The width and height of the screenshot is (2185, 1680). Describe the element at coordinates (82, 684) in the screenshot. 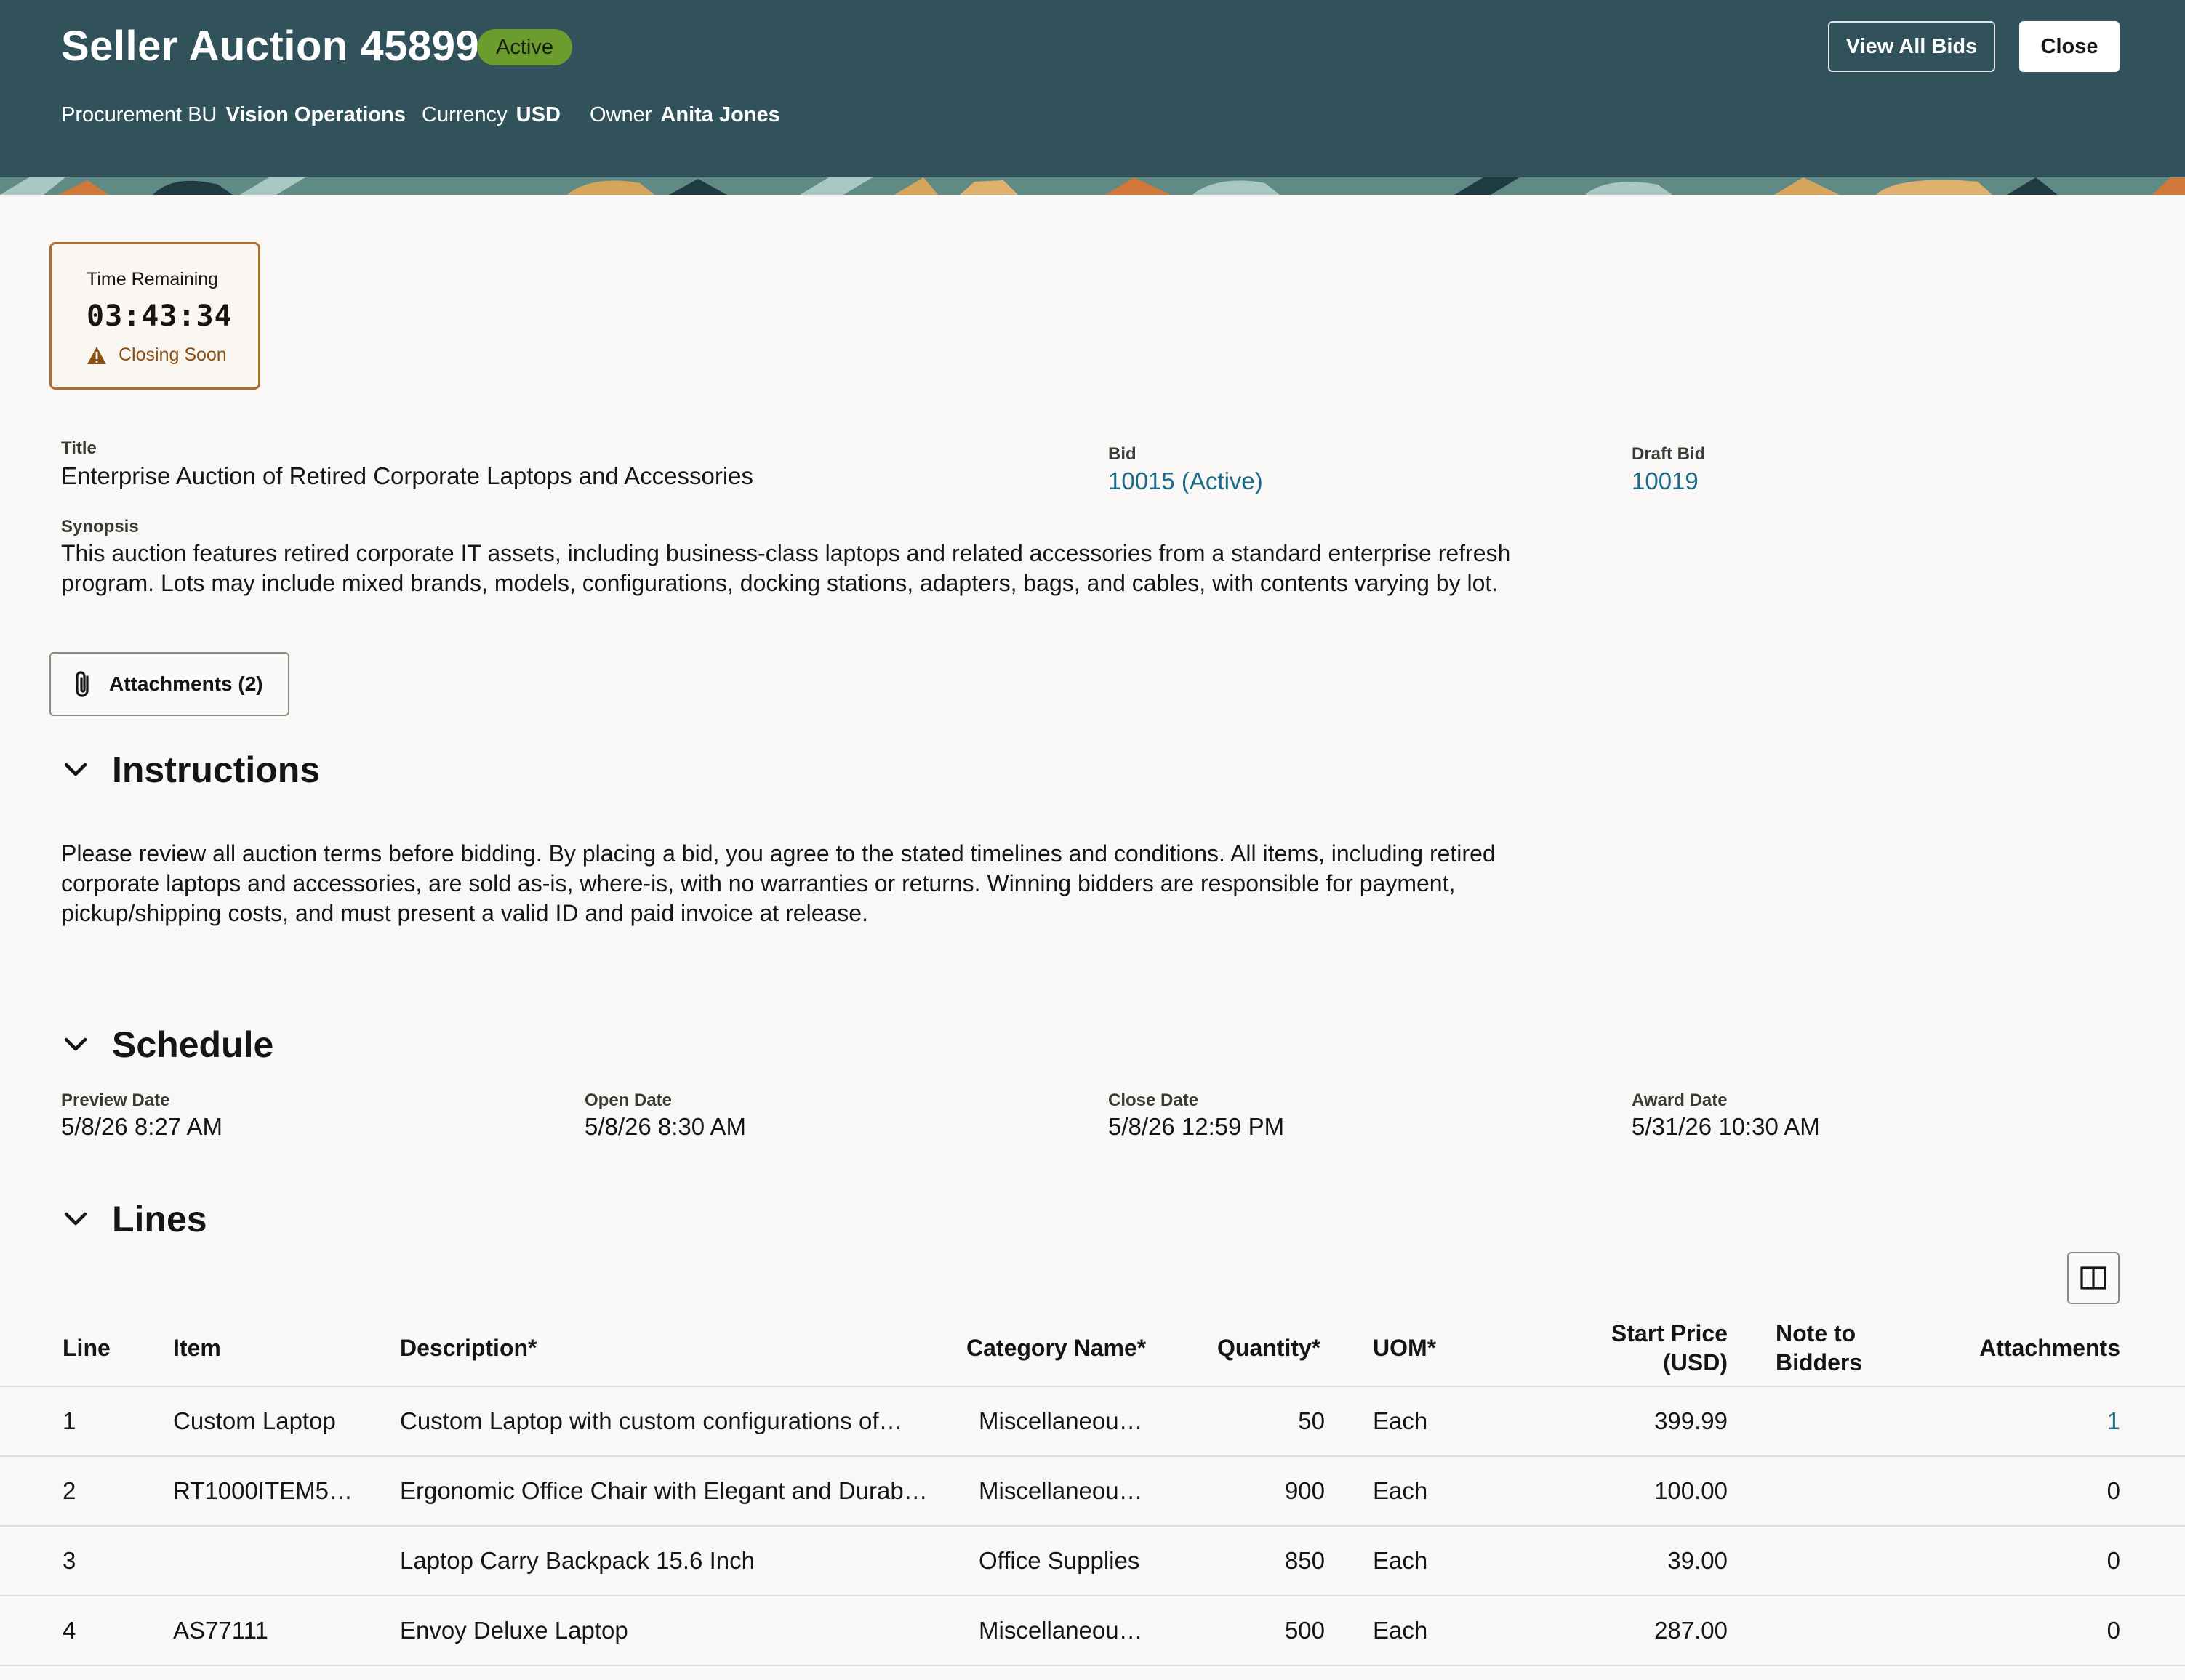

I see `paperclip-icon` at that location.